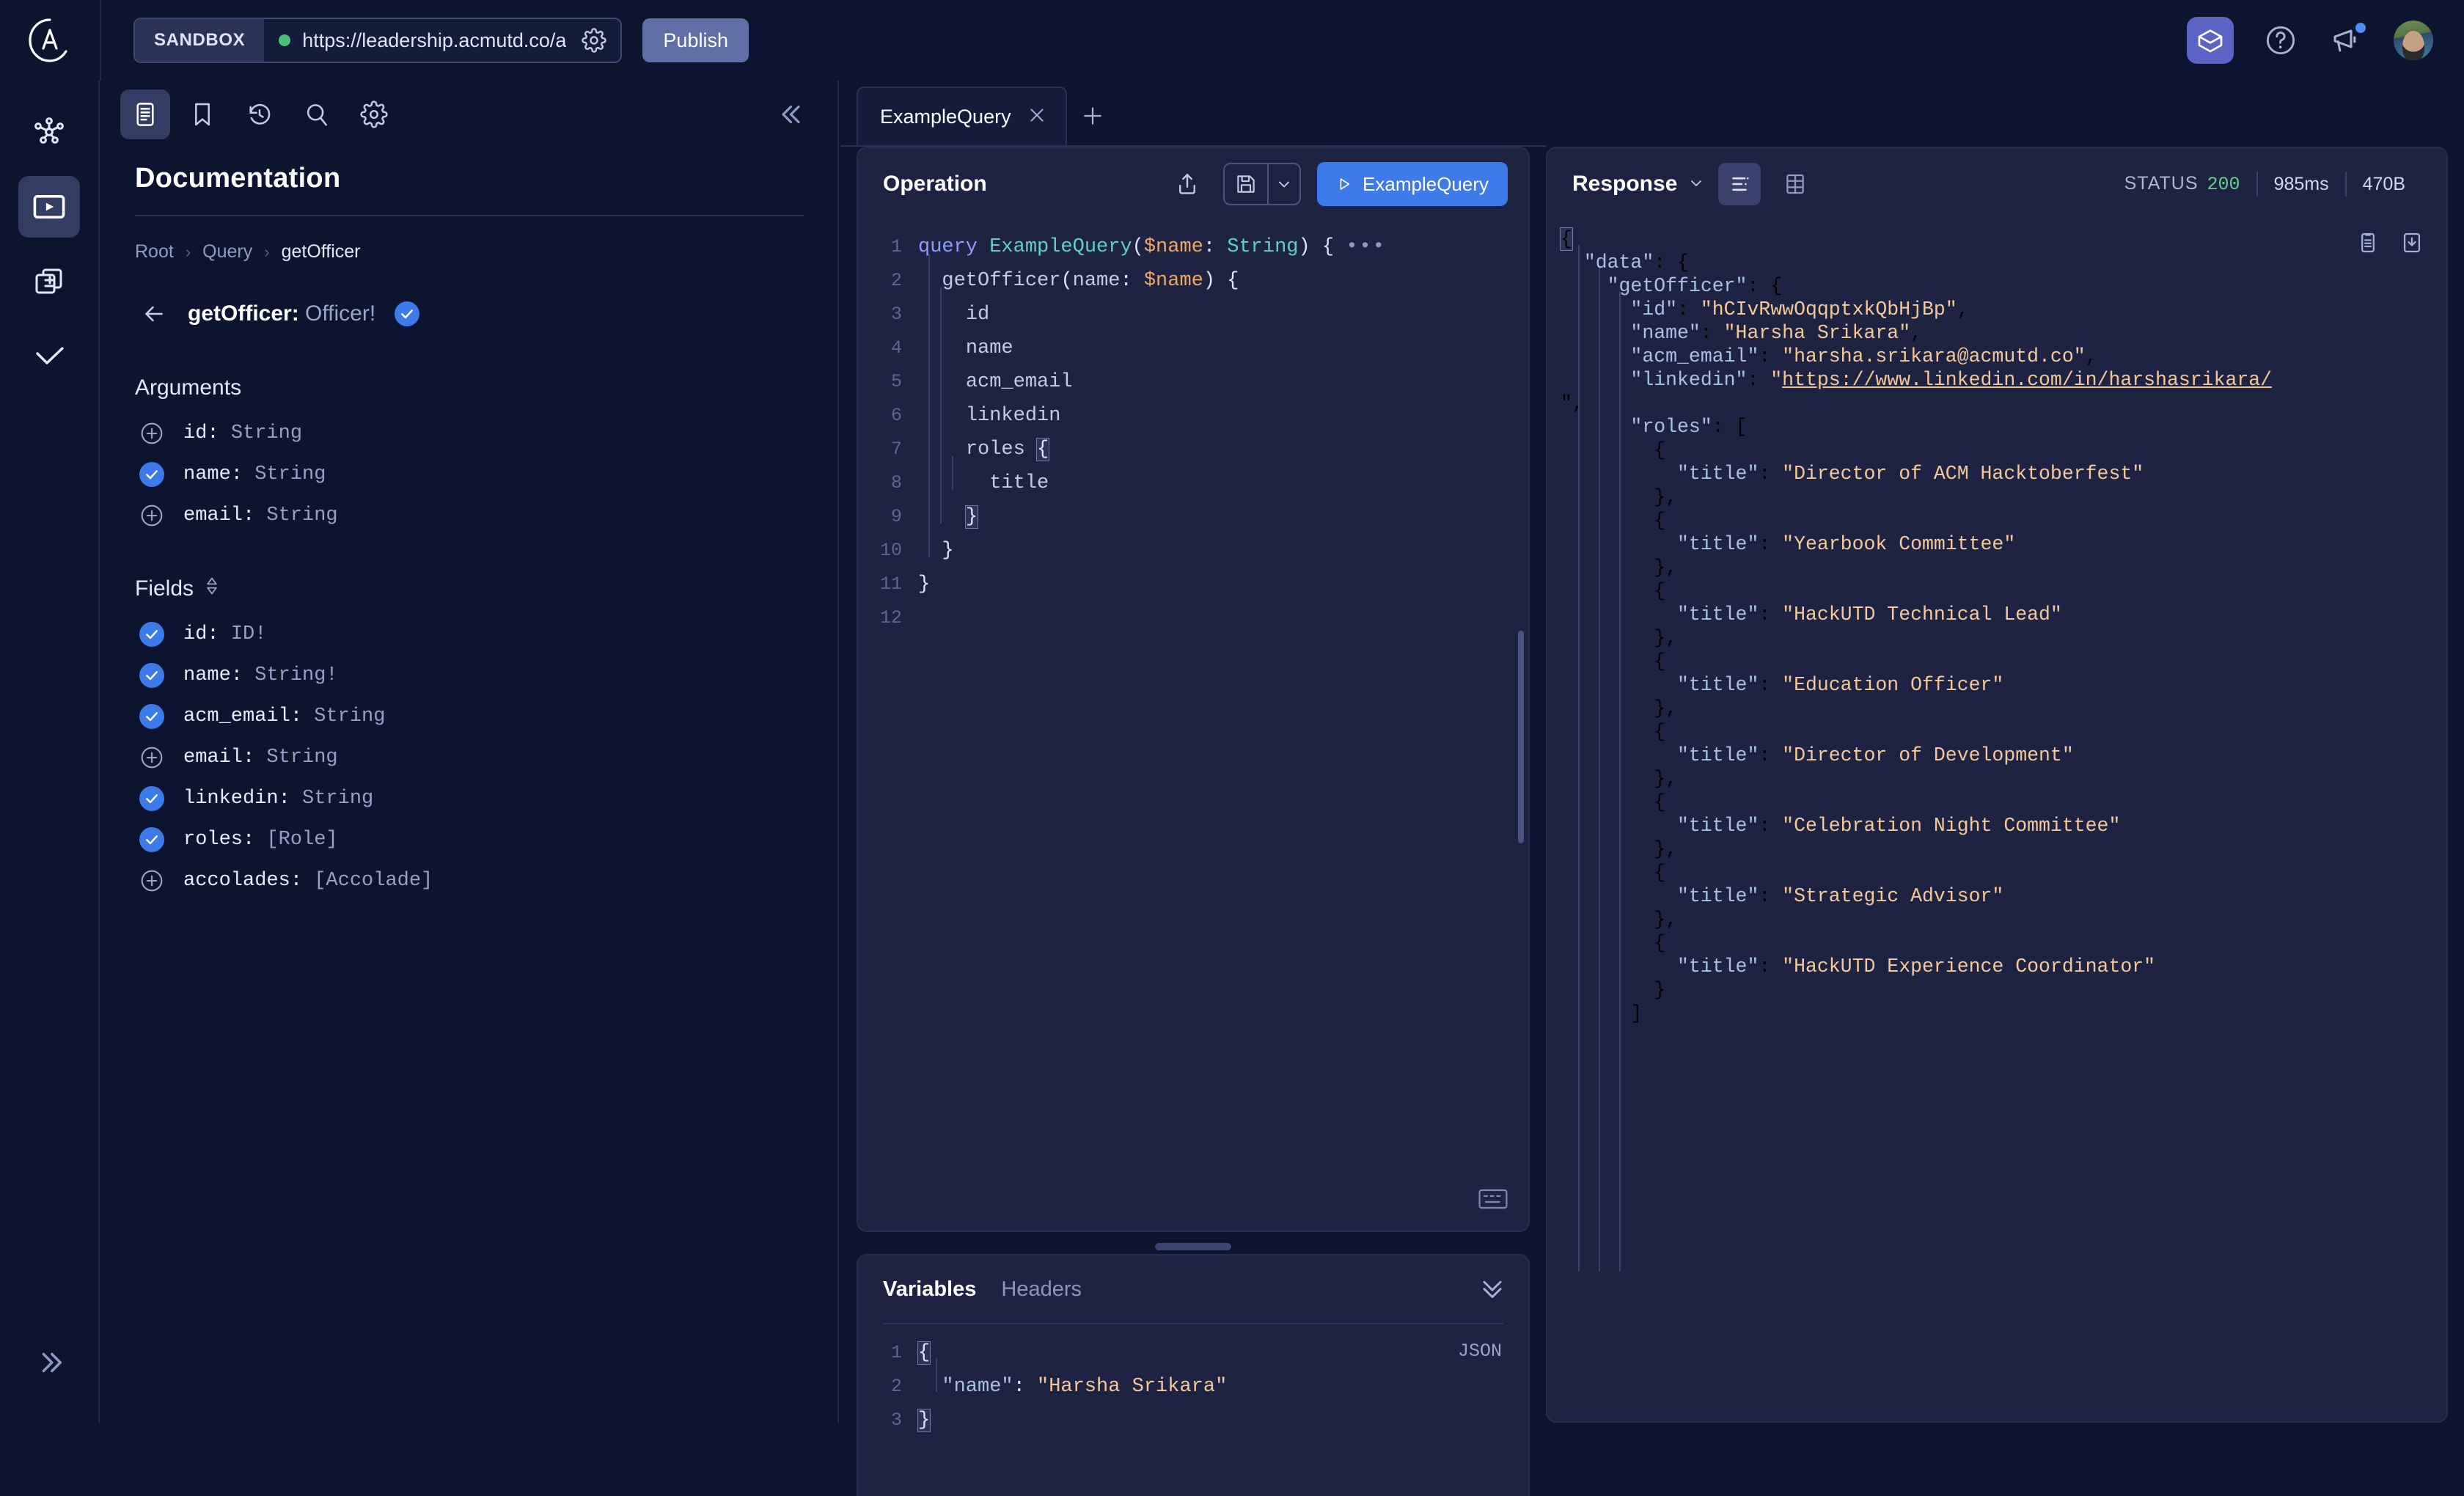 This screenshot has width=2464, height=1496. I want to click on response-line: {, so click(1996, 802).